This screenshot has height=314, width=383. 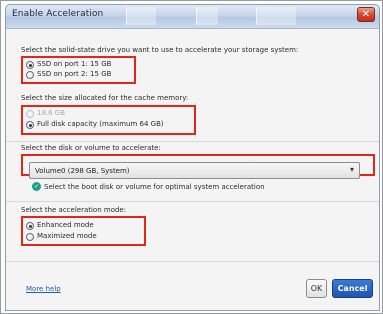 What do you see at coordinates (194, 170) in the screenshot?
I see `volume-select: Volume0 (298 GB, System) ▾` at bounding box center [194, 170].